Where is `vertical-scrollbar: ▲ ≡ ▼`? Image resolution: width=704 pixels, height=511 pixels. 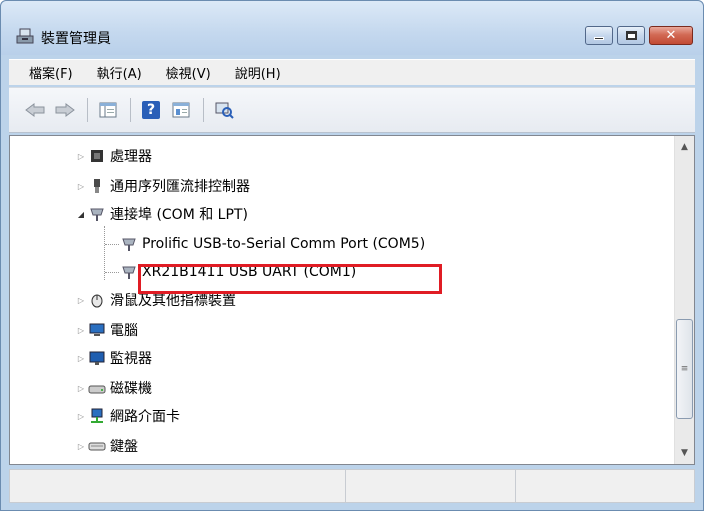
vertical-scrollbar: ▲ ≡ ▼ is located at coordinates (684, 300).